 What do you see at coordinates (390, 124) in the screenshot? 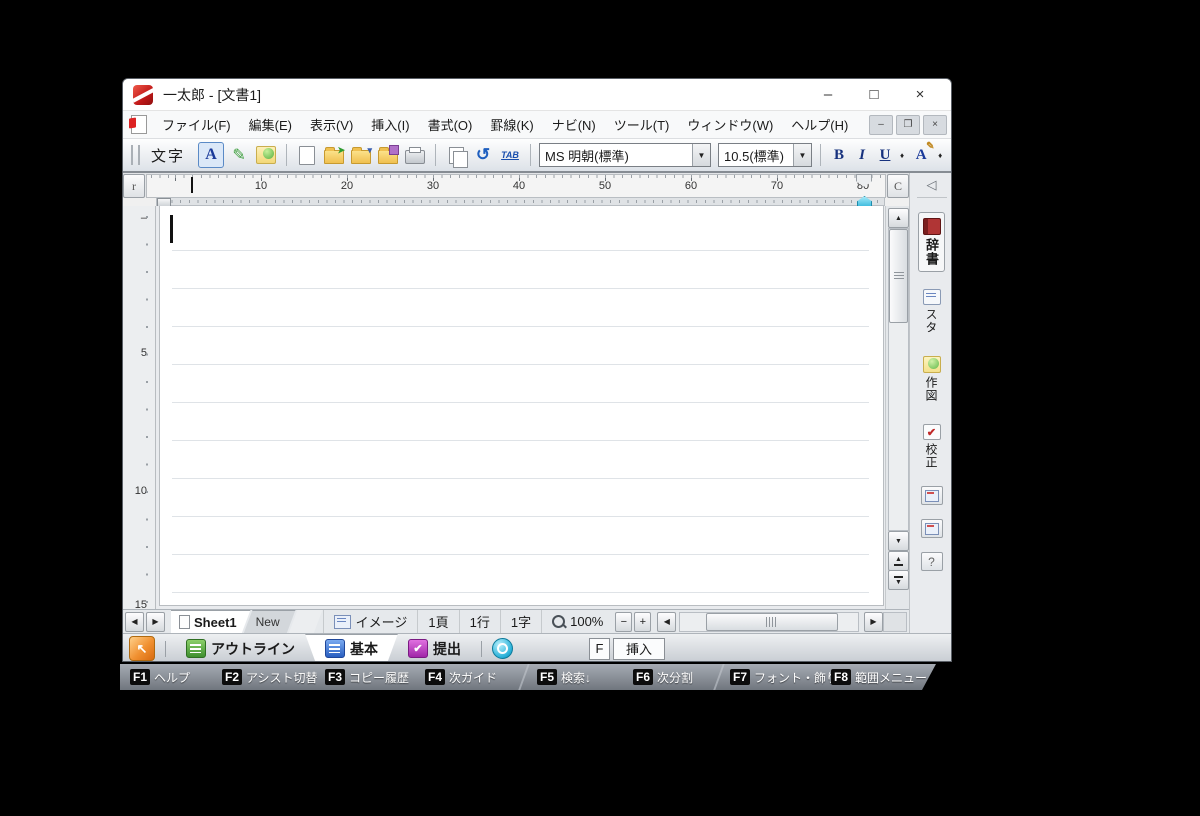
I see `menu-item-insert: 挿入(I)` at bounding box center [390, 124].